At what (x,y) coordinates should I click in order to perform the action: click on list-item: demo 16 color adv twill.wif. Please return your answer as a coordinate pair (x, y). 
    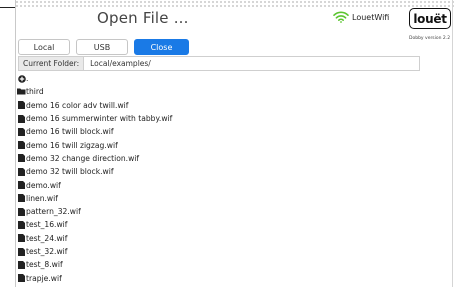
    Looking at the image, I should click on (94, 105).